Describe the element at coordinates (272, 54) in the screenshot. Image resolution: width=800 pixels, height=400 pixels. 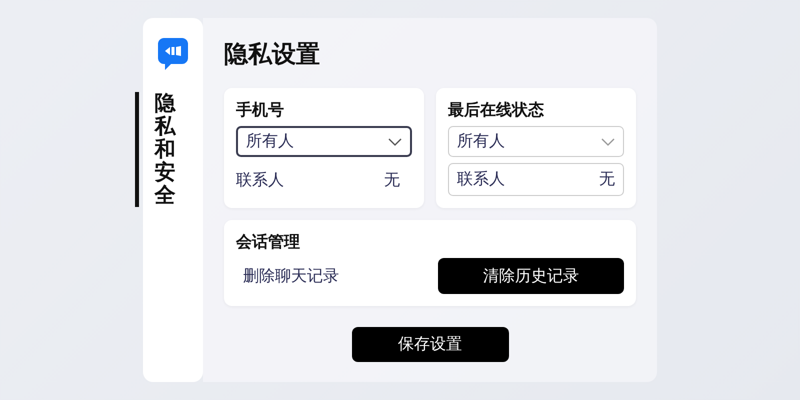
I see `page-title: 隐私设置` at that location.